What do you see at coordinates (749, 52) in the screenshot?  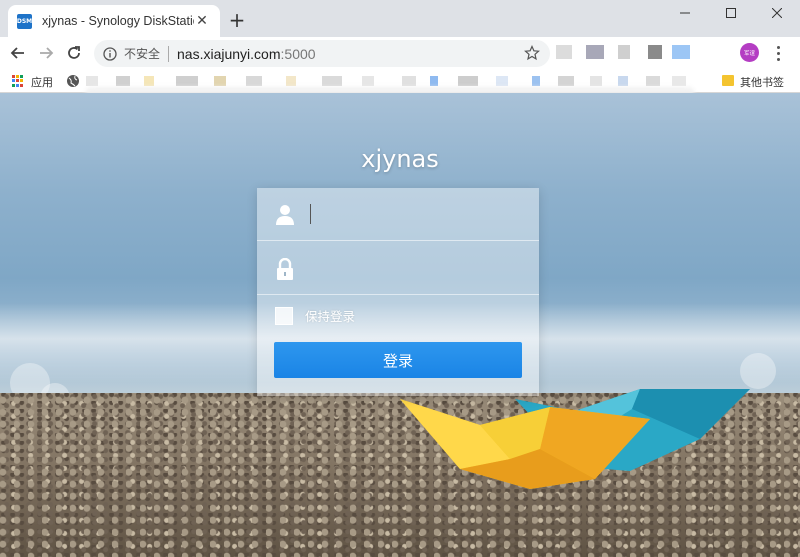 I see `profile-avatar: 军谊` at bounding box center [749, 52].